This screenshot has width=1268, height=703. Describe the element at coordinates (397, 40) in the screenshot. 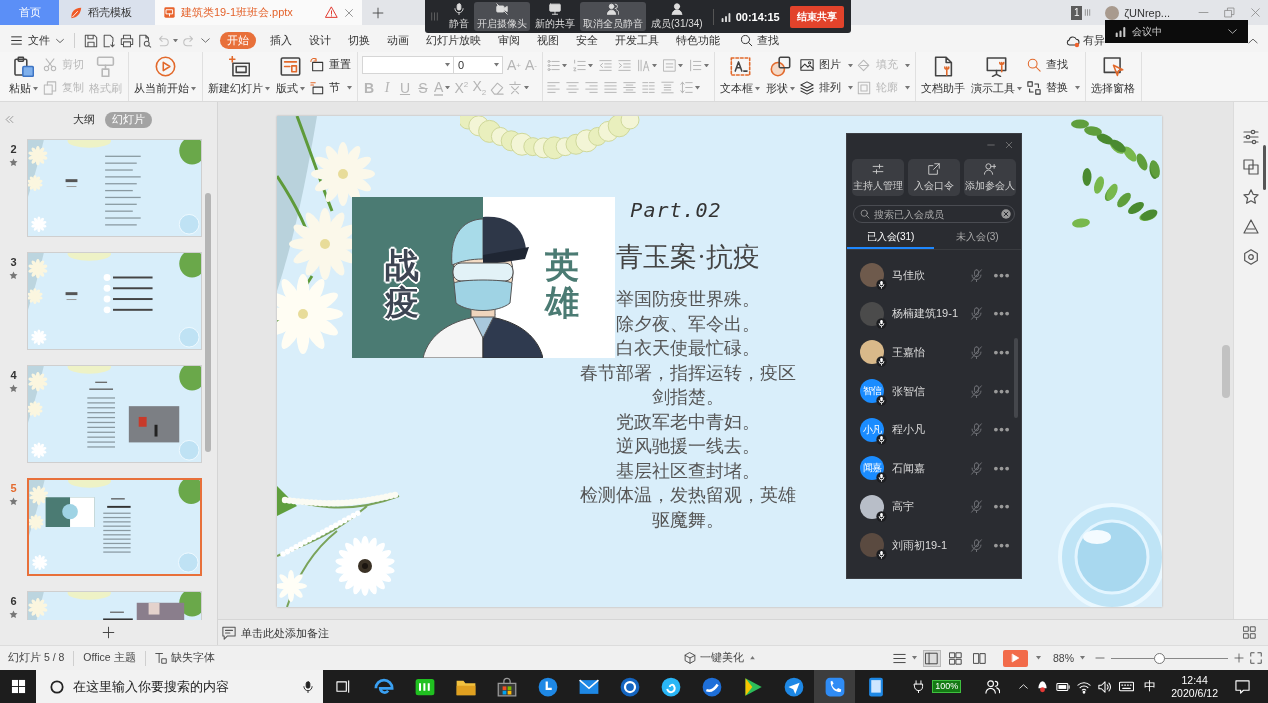

I see `ribbon-tab: 动画` at that location.